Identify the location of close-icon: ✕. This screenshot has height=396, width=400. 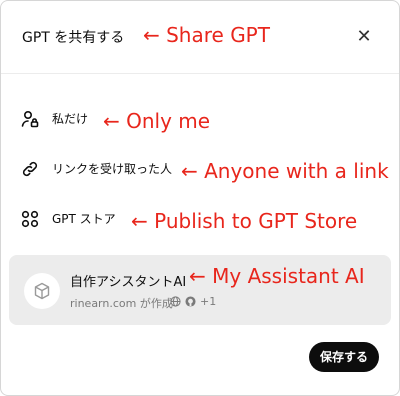
(364, 37).